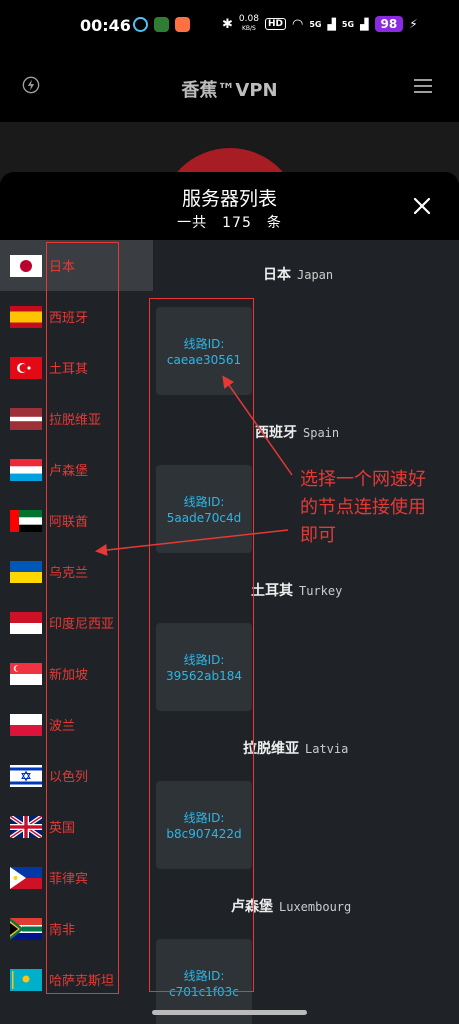 This screenshot has width=459, height=1024. I want to click on region-name-en: Luxembourg, so click(315, 907).